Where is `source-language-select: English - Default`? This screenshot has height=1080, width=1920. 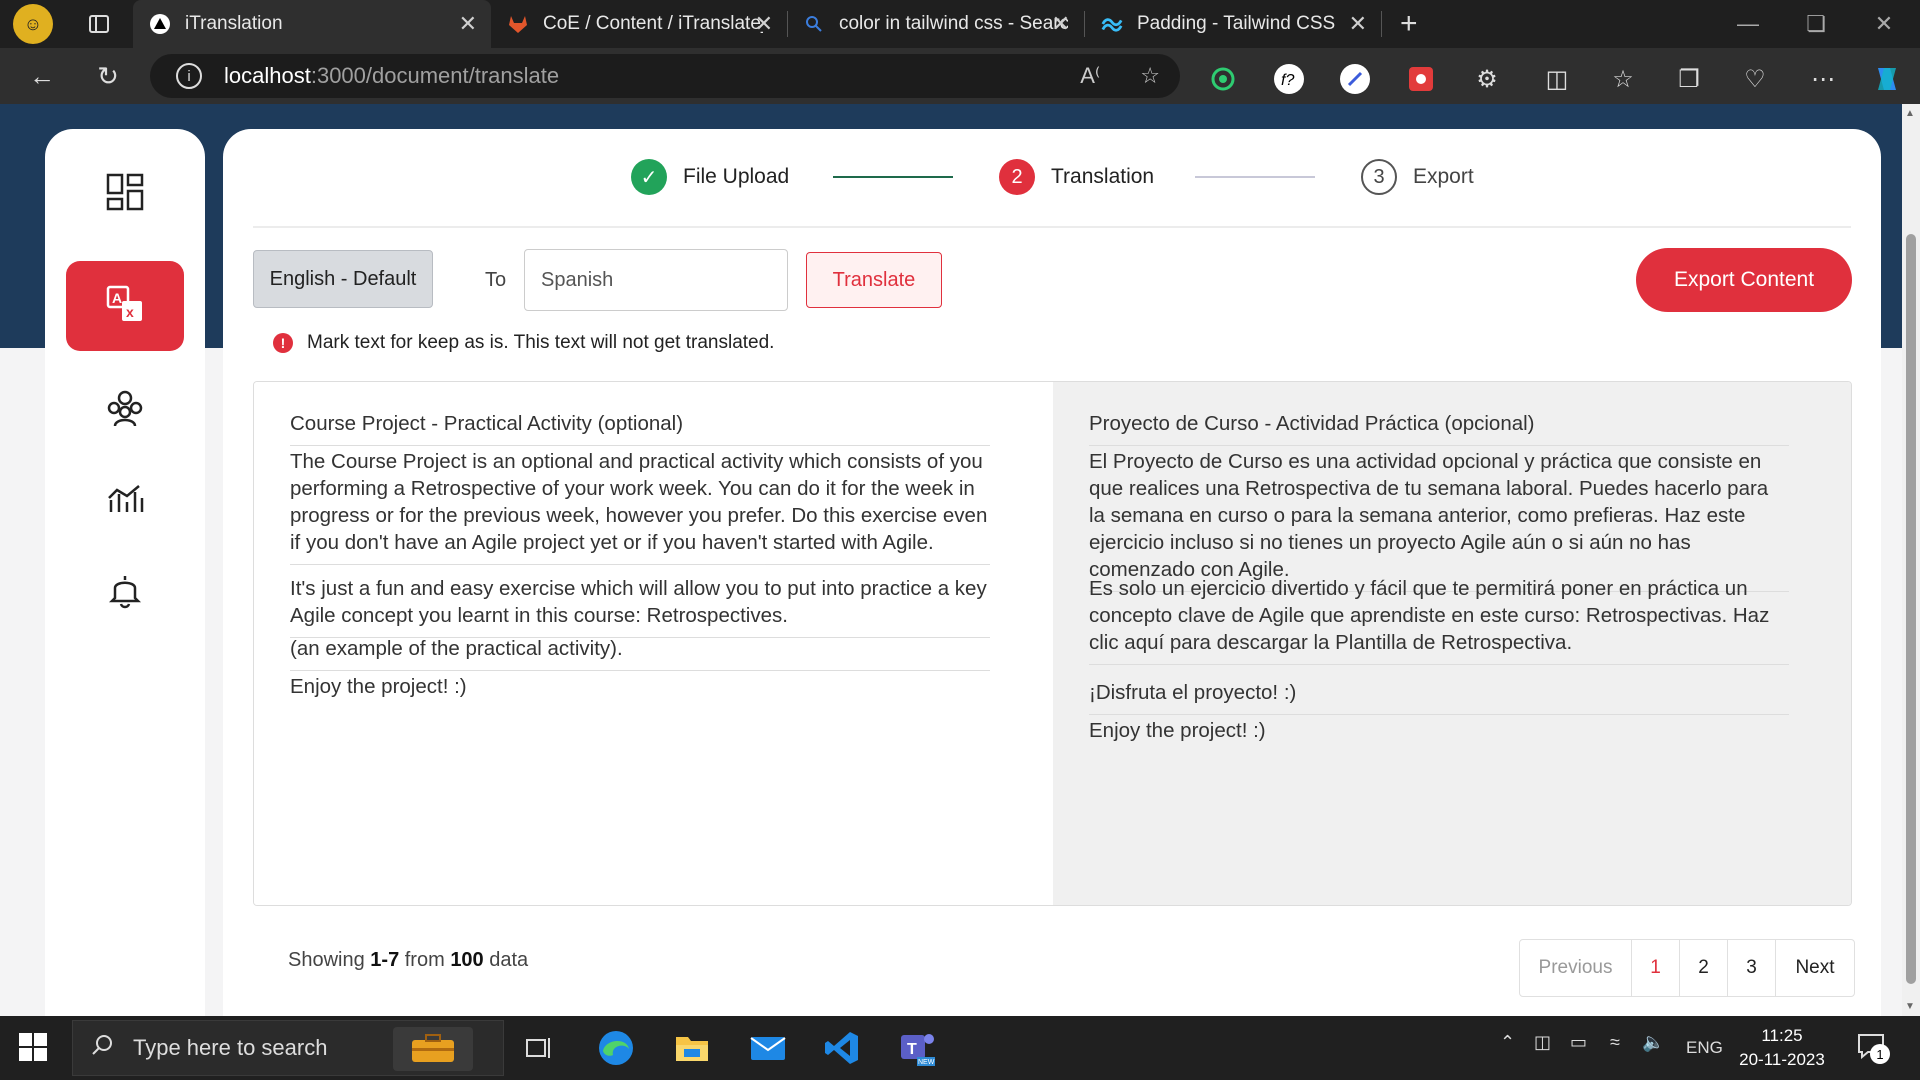
source-language-select: English - Default is located at coordinates (343, 279).